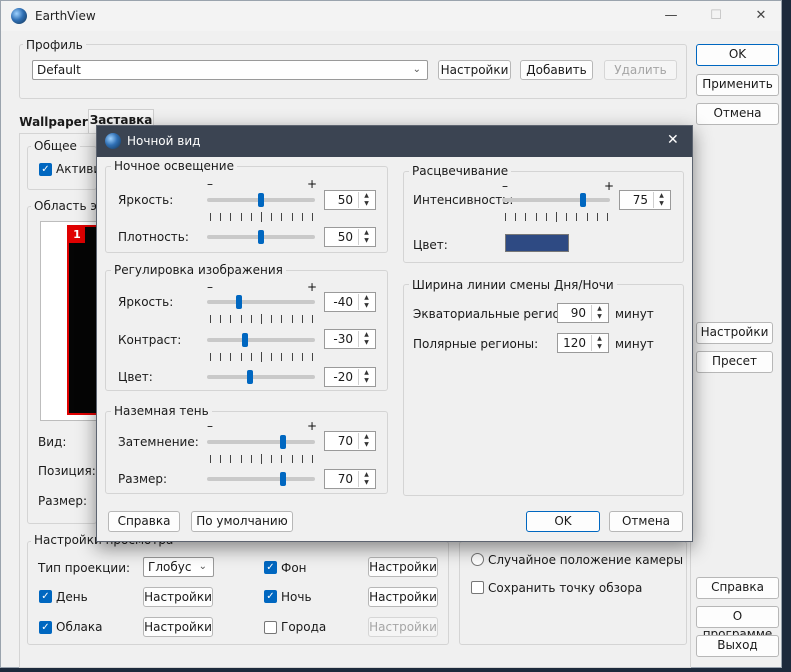  Describe the element at coordinates (53, 123) in the screenshot. I see `tab-wallpaper: Wallpaper` at that location.